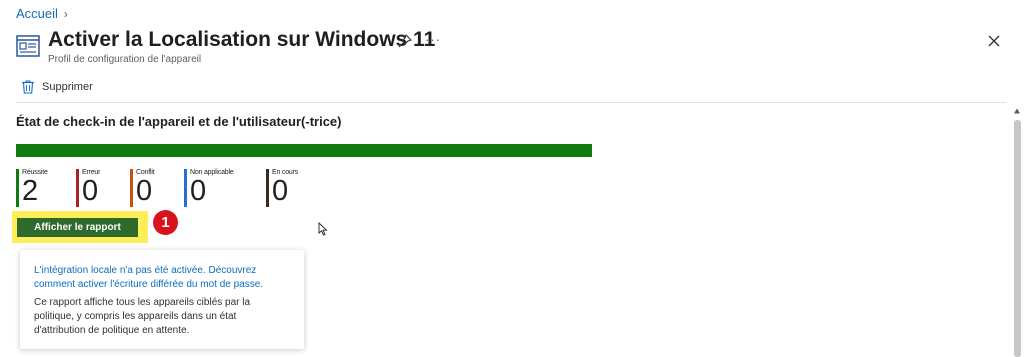 Image resolution: width=1024 pixels, height=357 pixels. I want to click on stat-success: Réussite 2, so click(32, 188).